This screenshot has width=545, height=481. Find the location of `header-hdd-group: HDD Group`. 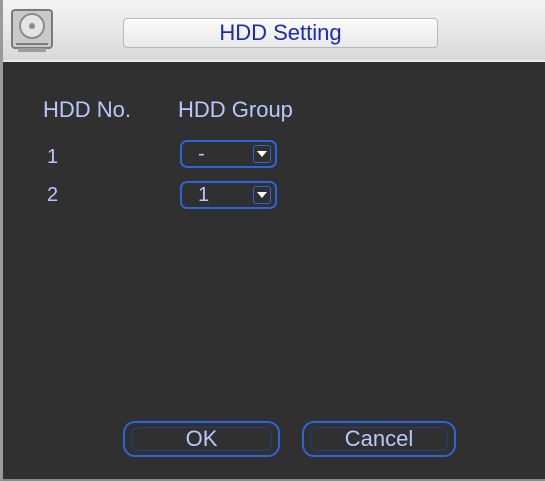

header-hdd-group: HDD Group is located at coordinates (235, 109).